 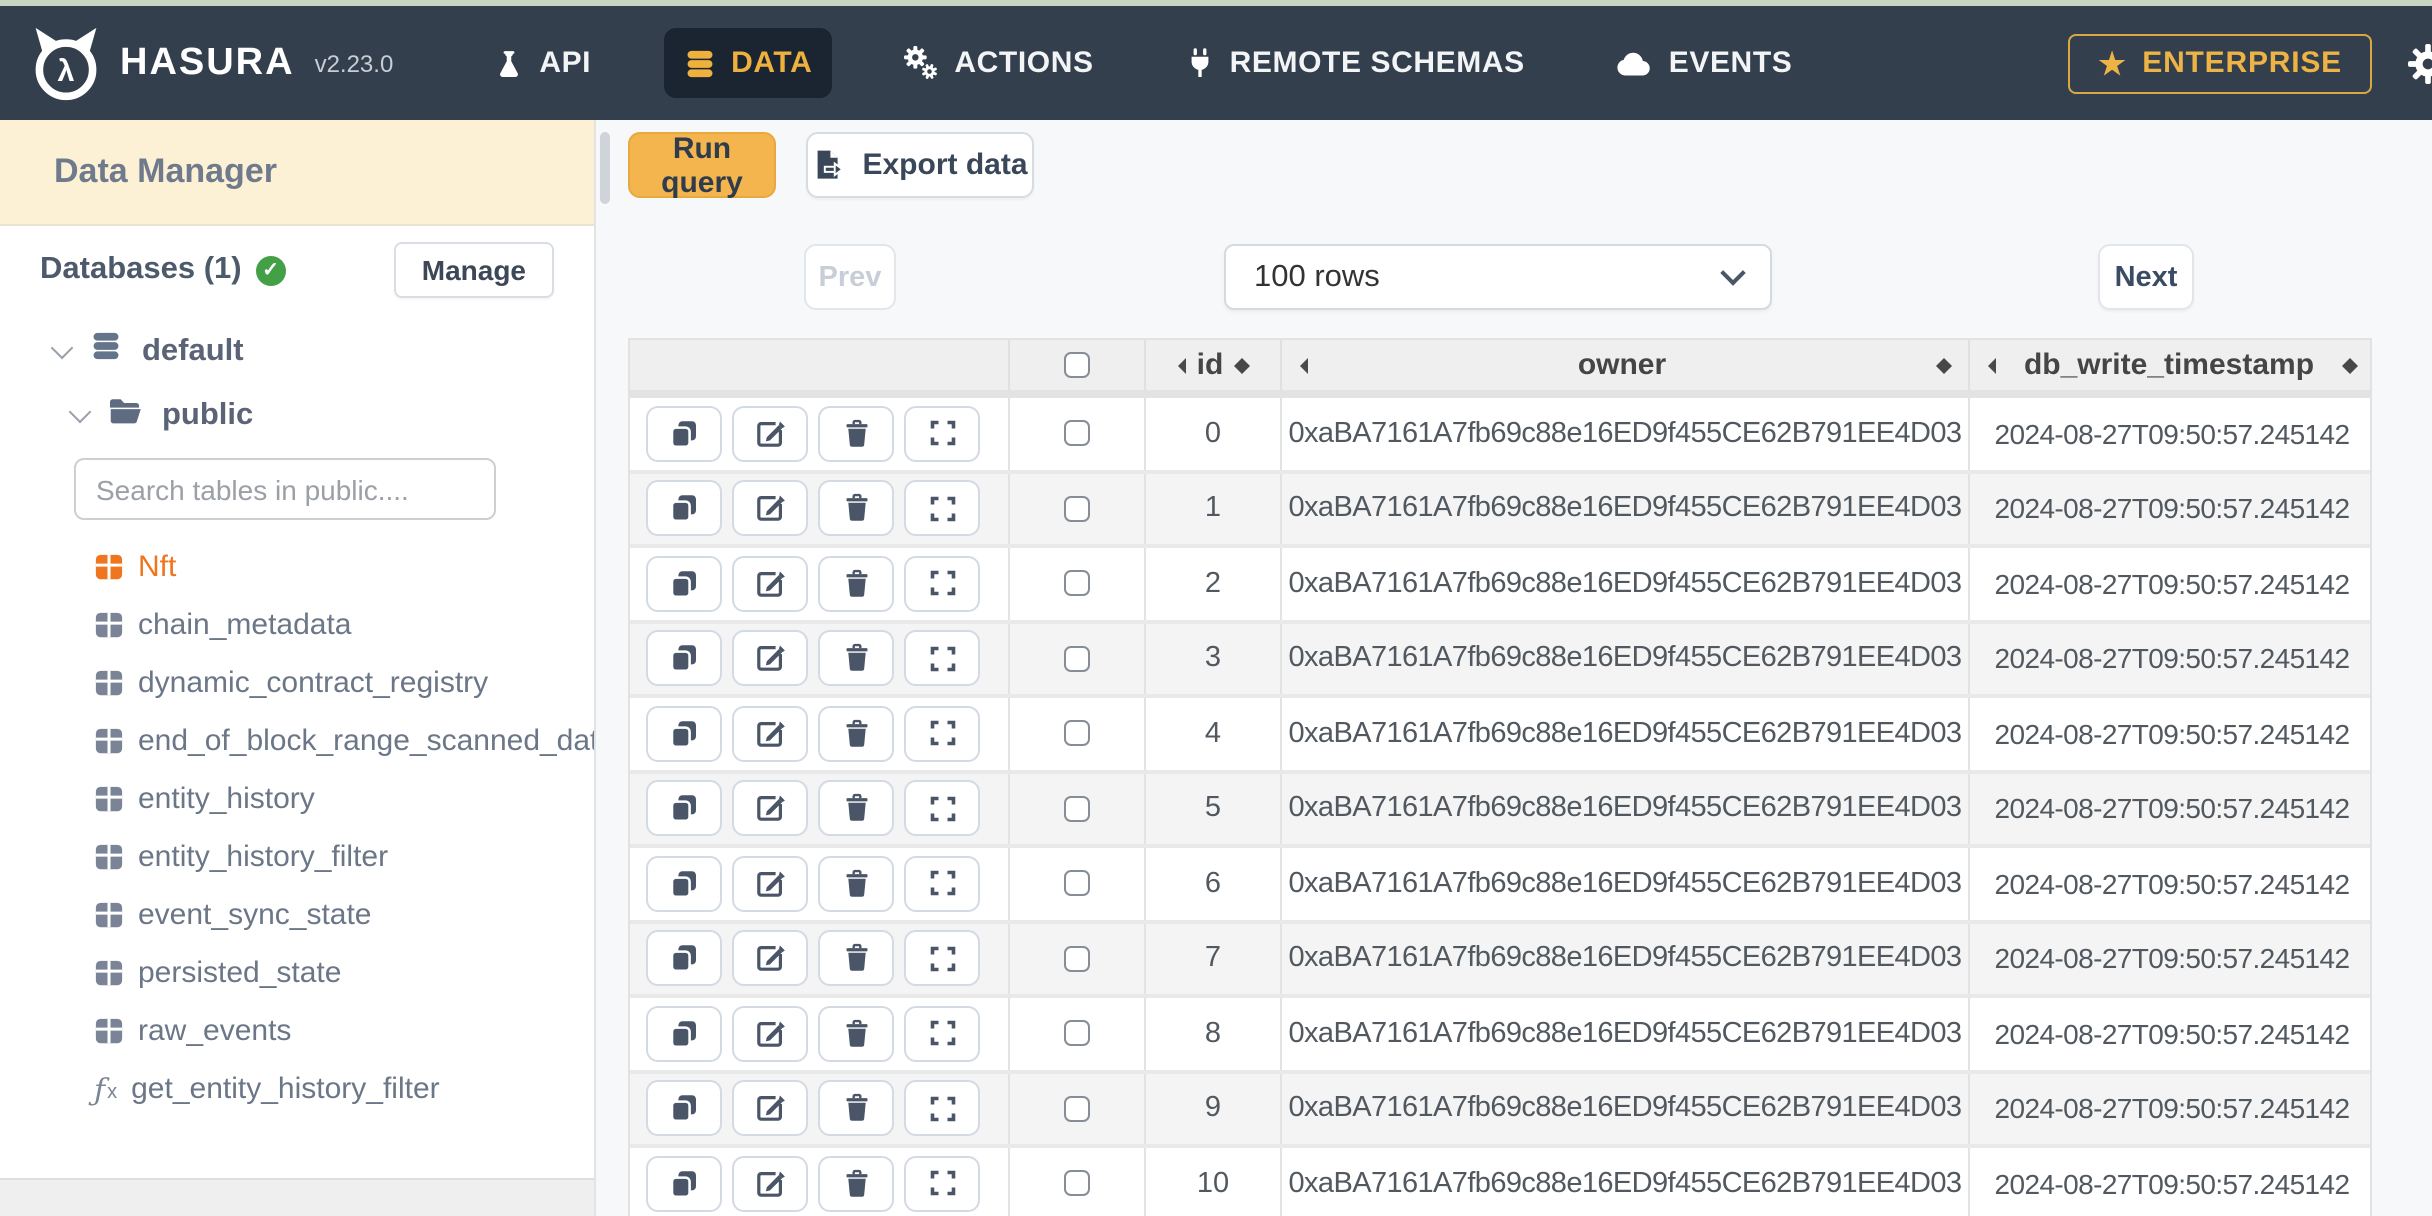 I want to click on sidebar-item-event_sync_state: event_sync_state, so click(x=297, y=915).